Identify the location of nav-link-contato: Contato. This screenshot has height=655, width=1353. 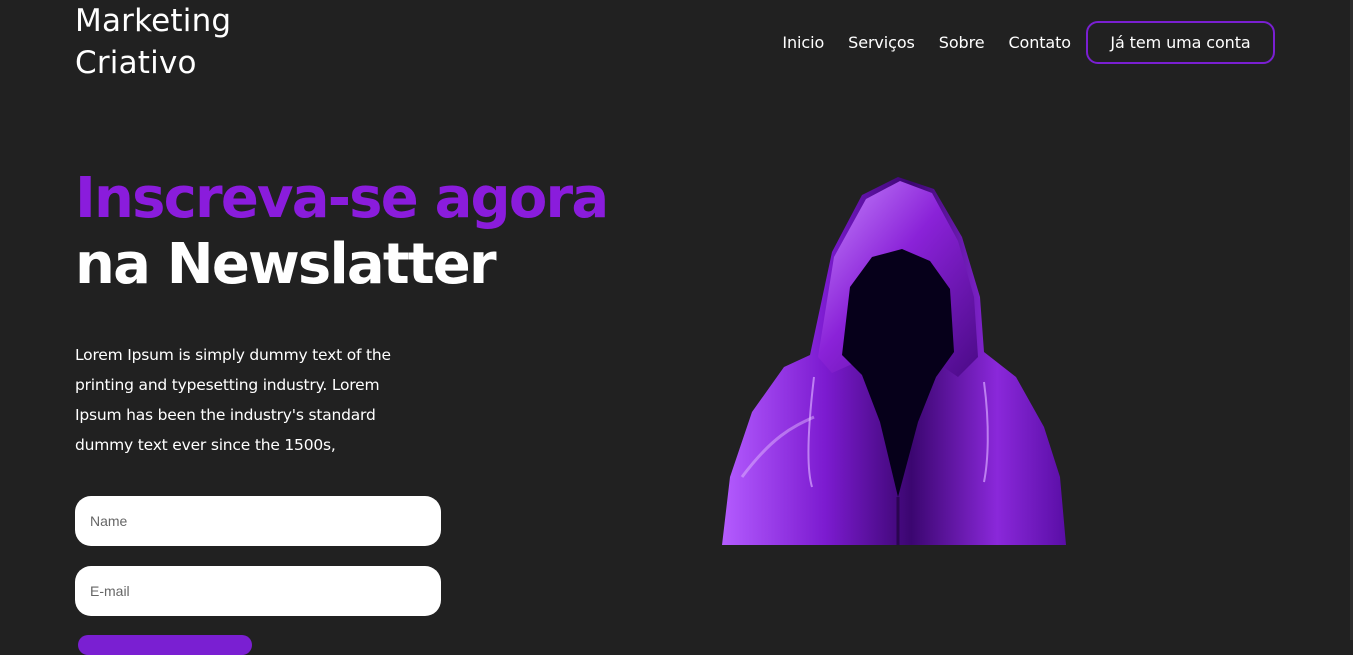
(1039, 42).